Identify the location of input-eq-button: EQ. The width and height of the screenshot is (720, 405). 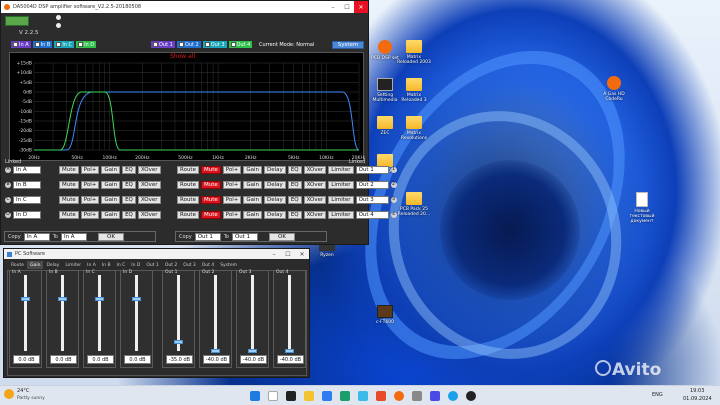
(129, 199).